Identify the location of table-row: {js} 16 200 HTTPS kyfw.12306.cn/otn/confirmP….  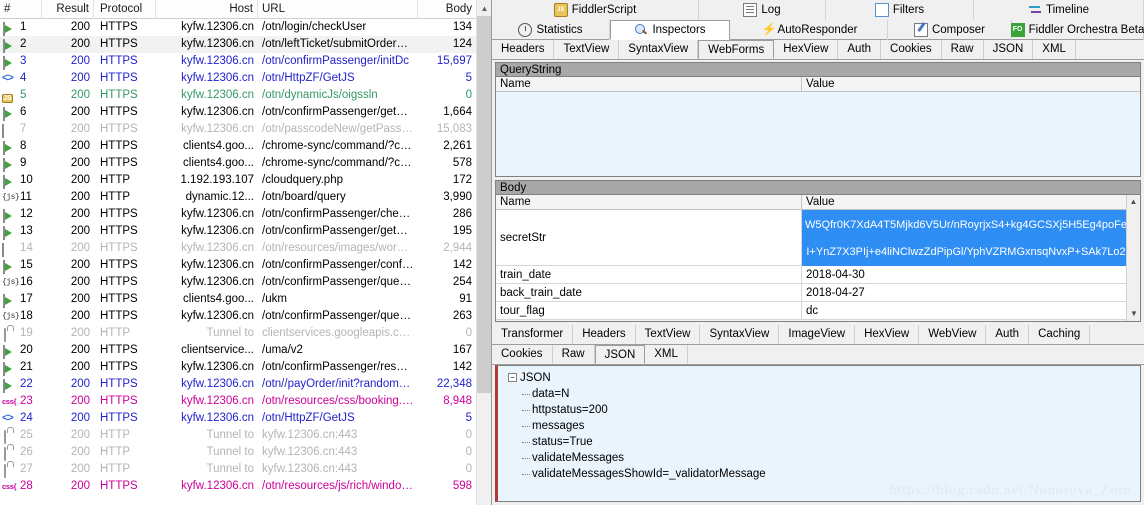
(238, 282).